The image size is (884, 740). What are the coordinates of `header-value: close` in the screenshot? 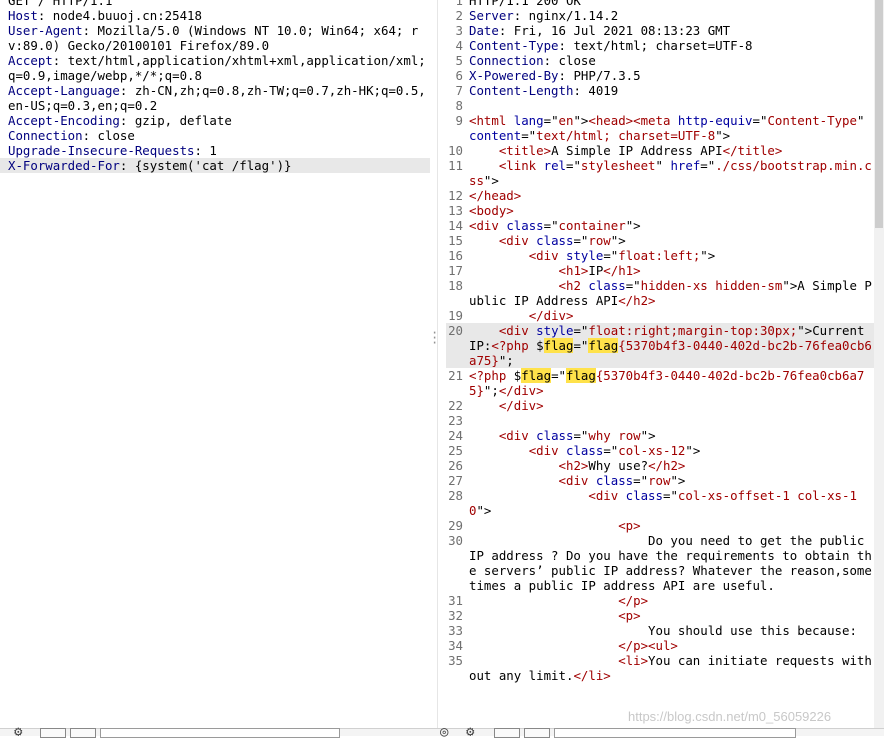 It's located at (116, 135).